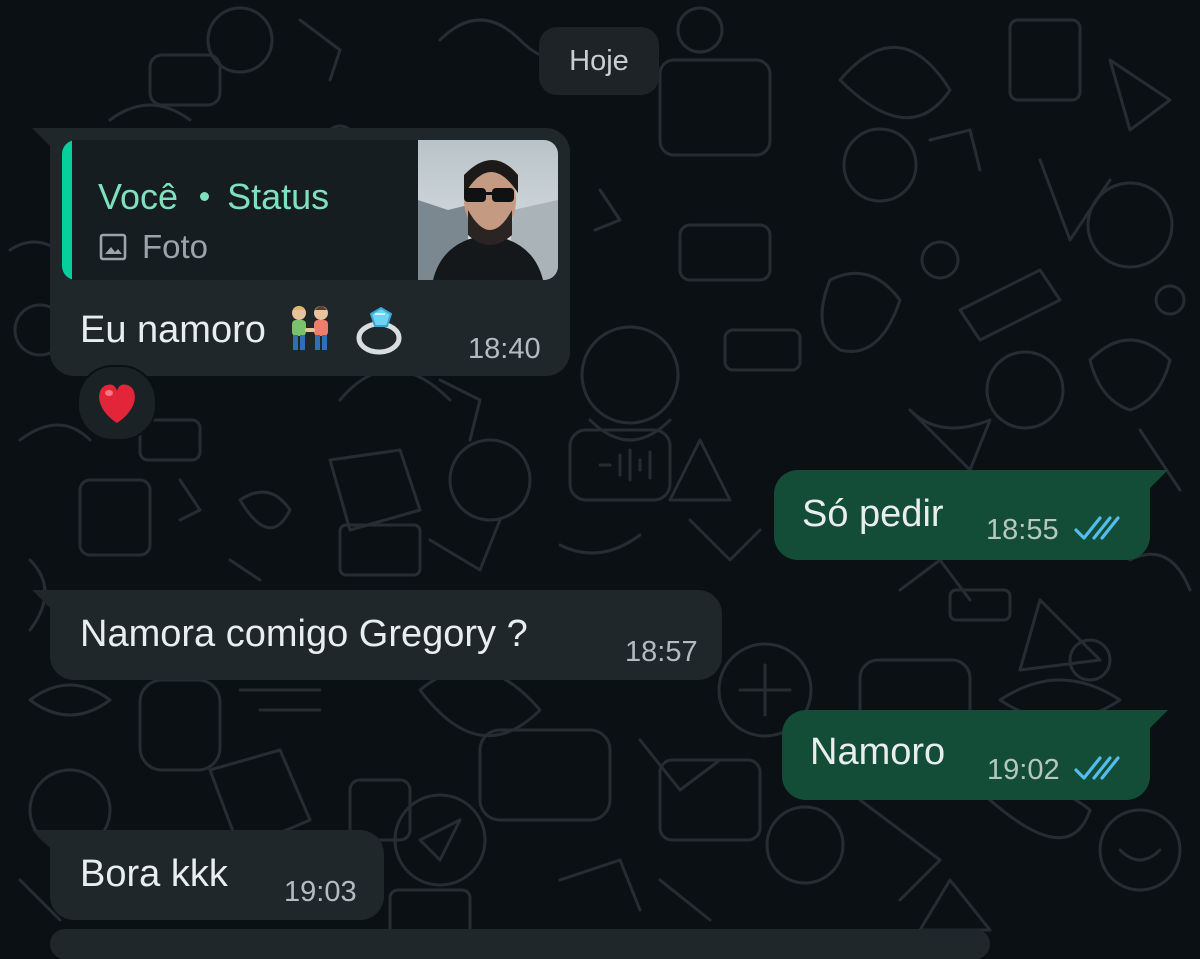 This screenshot has height=959, width=1200. Describe the element at coordinates (205, 196) in the screenshot. I see `separator-dot` at that location.